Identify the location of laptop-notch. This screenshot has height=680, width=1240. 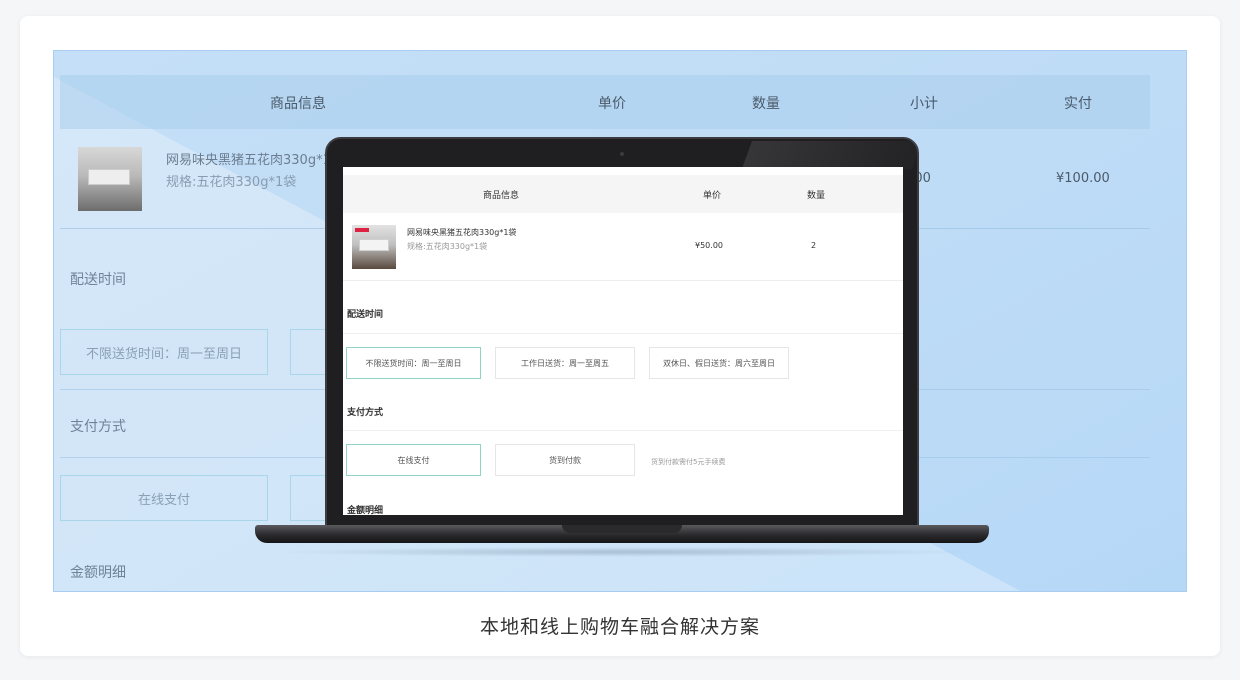
(622, 529).